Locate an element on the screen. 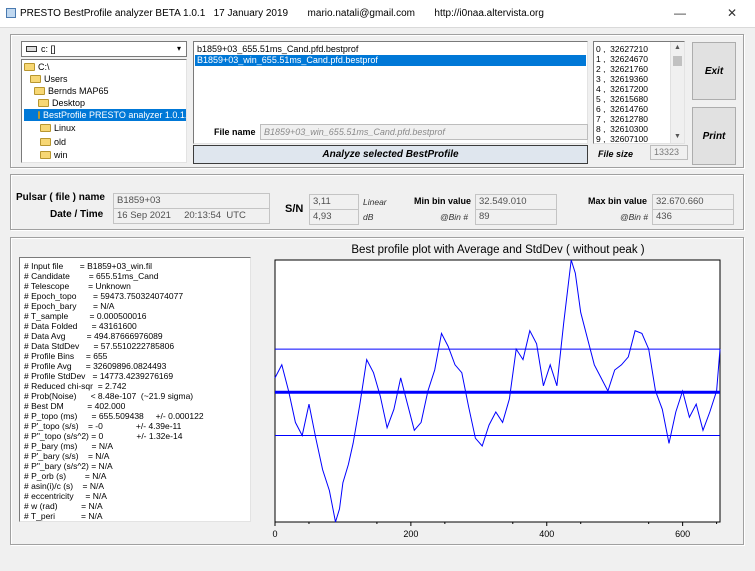 The width and height of the screenshot is (755, 571). bin-item: 3 , 32619360 is located at coordinates (622, 79).